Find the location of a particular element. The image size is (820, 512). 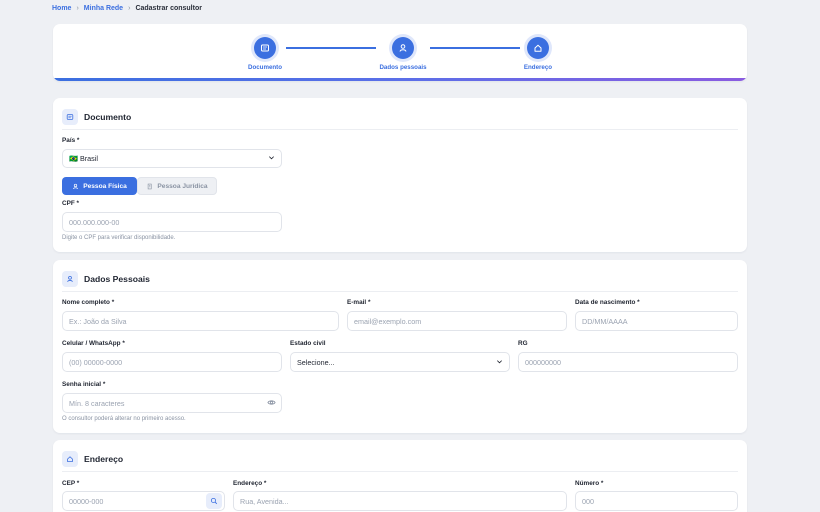

cpf-input: 000.000.000-00 is located at coordinates (172, 222).